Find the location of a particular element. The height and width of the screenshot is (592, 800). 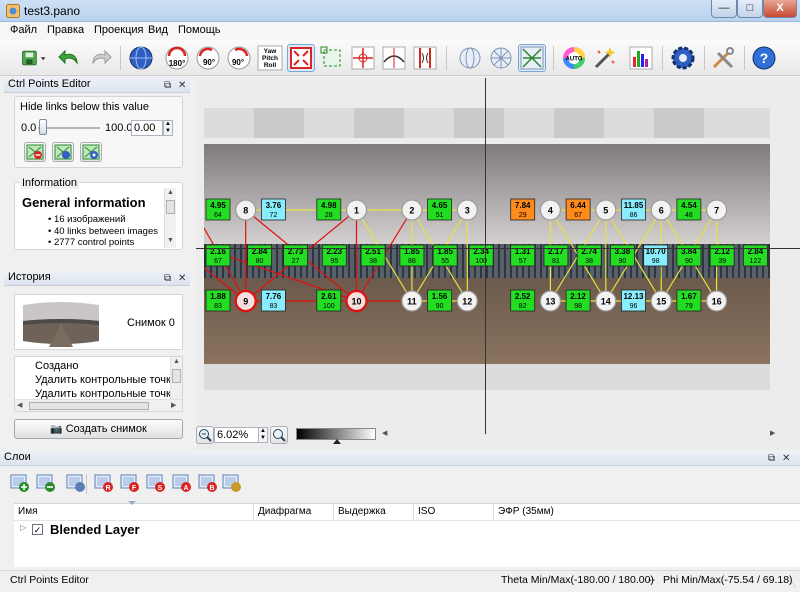

image-center-marker: 5 is located at coordinates (606, 210).